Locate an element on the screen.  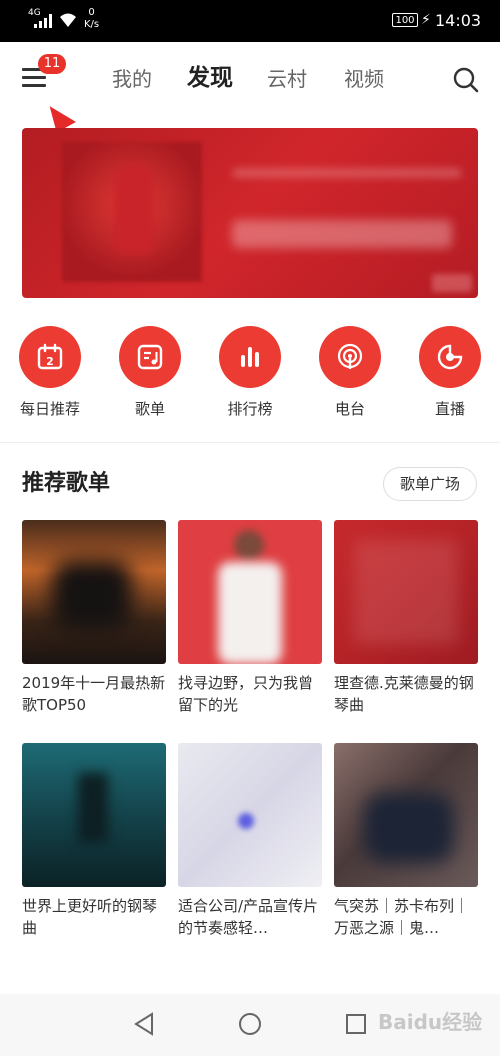
playlist-title: 找寻边野，只为我曾留下的光 is located at coordinates (246, 694).